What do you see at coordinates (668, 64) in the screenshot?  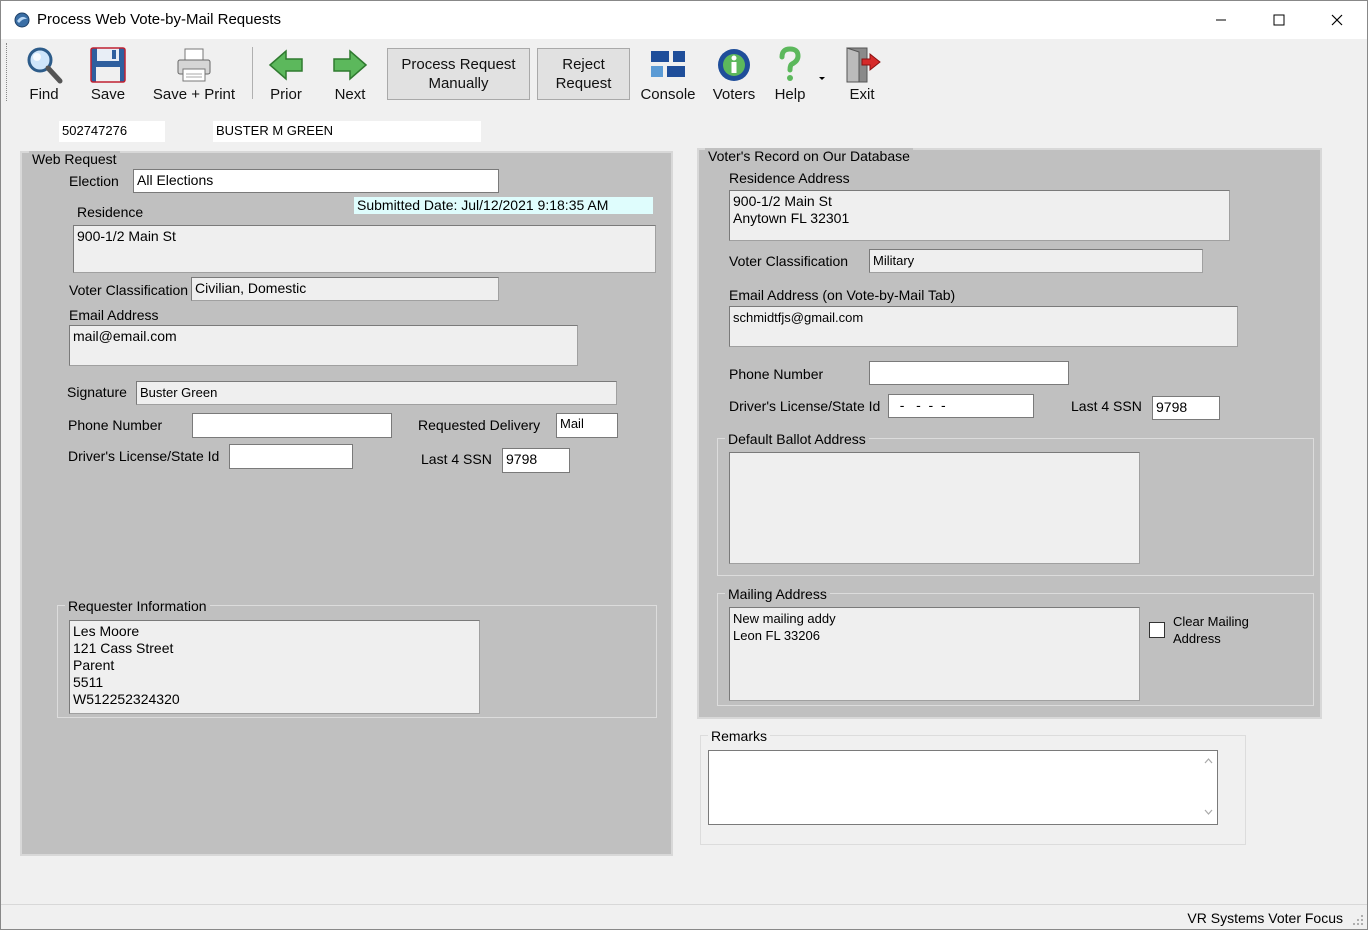 I see `console-icon` at bounding box center [668, 64].